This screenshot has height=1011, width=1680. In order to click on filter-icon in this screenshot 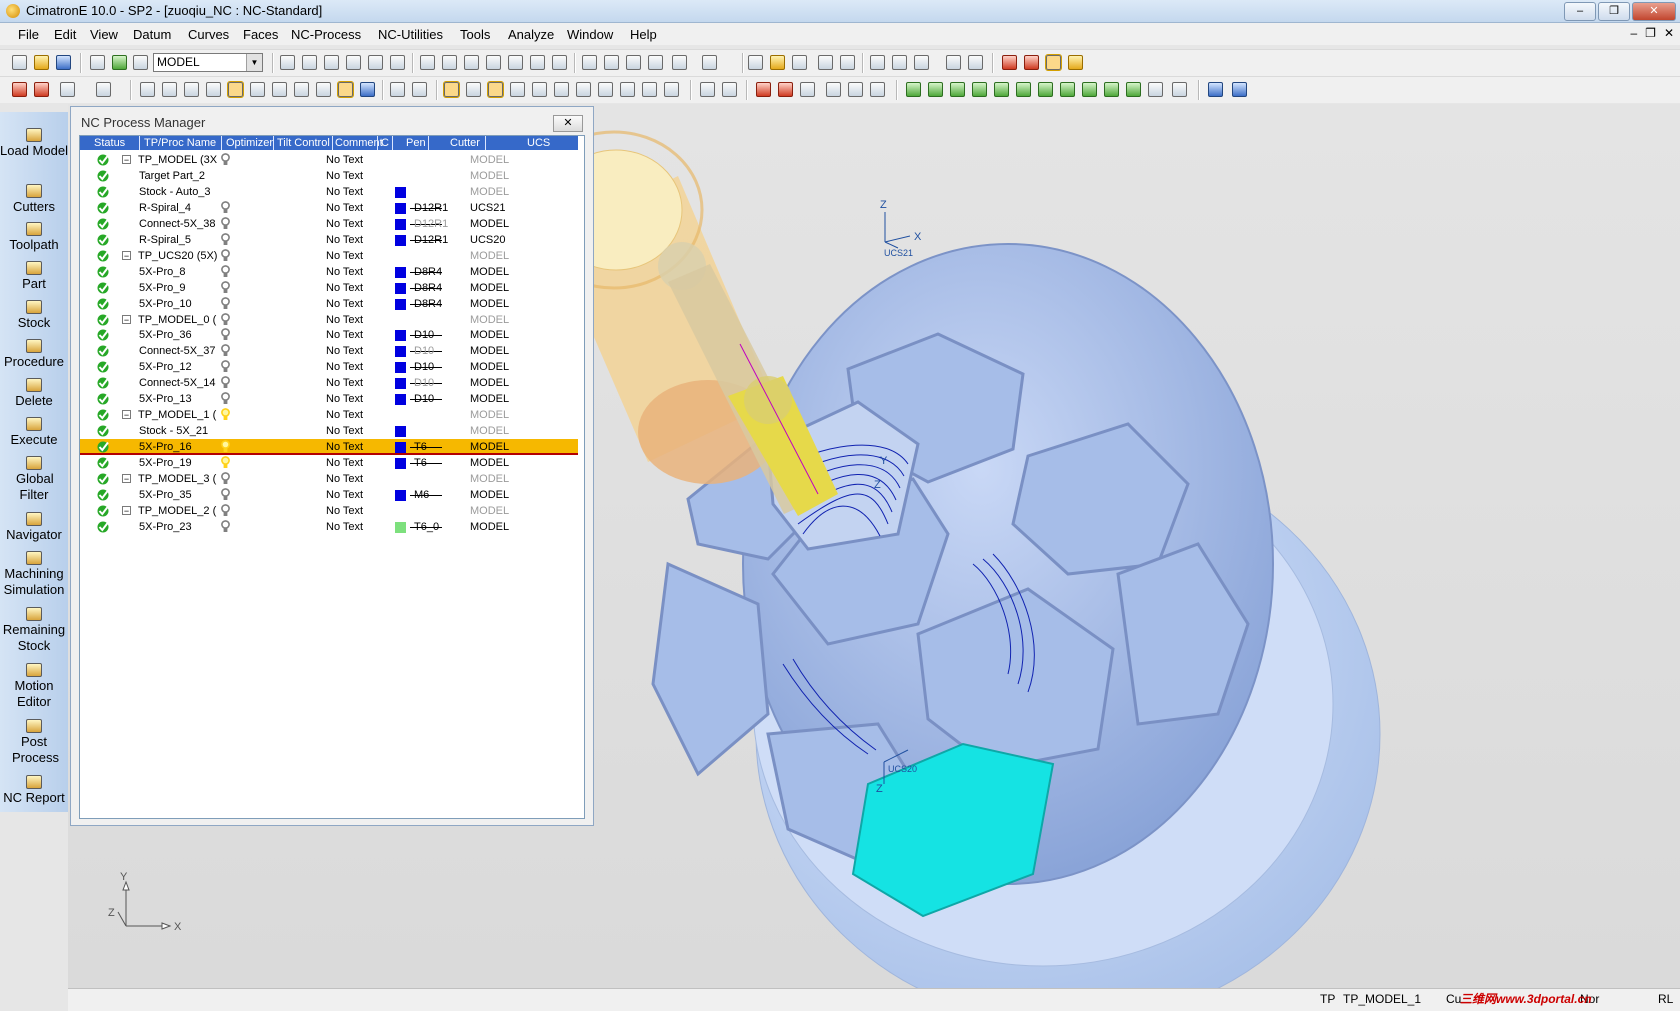, I will do `click(1031, 62)`.